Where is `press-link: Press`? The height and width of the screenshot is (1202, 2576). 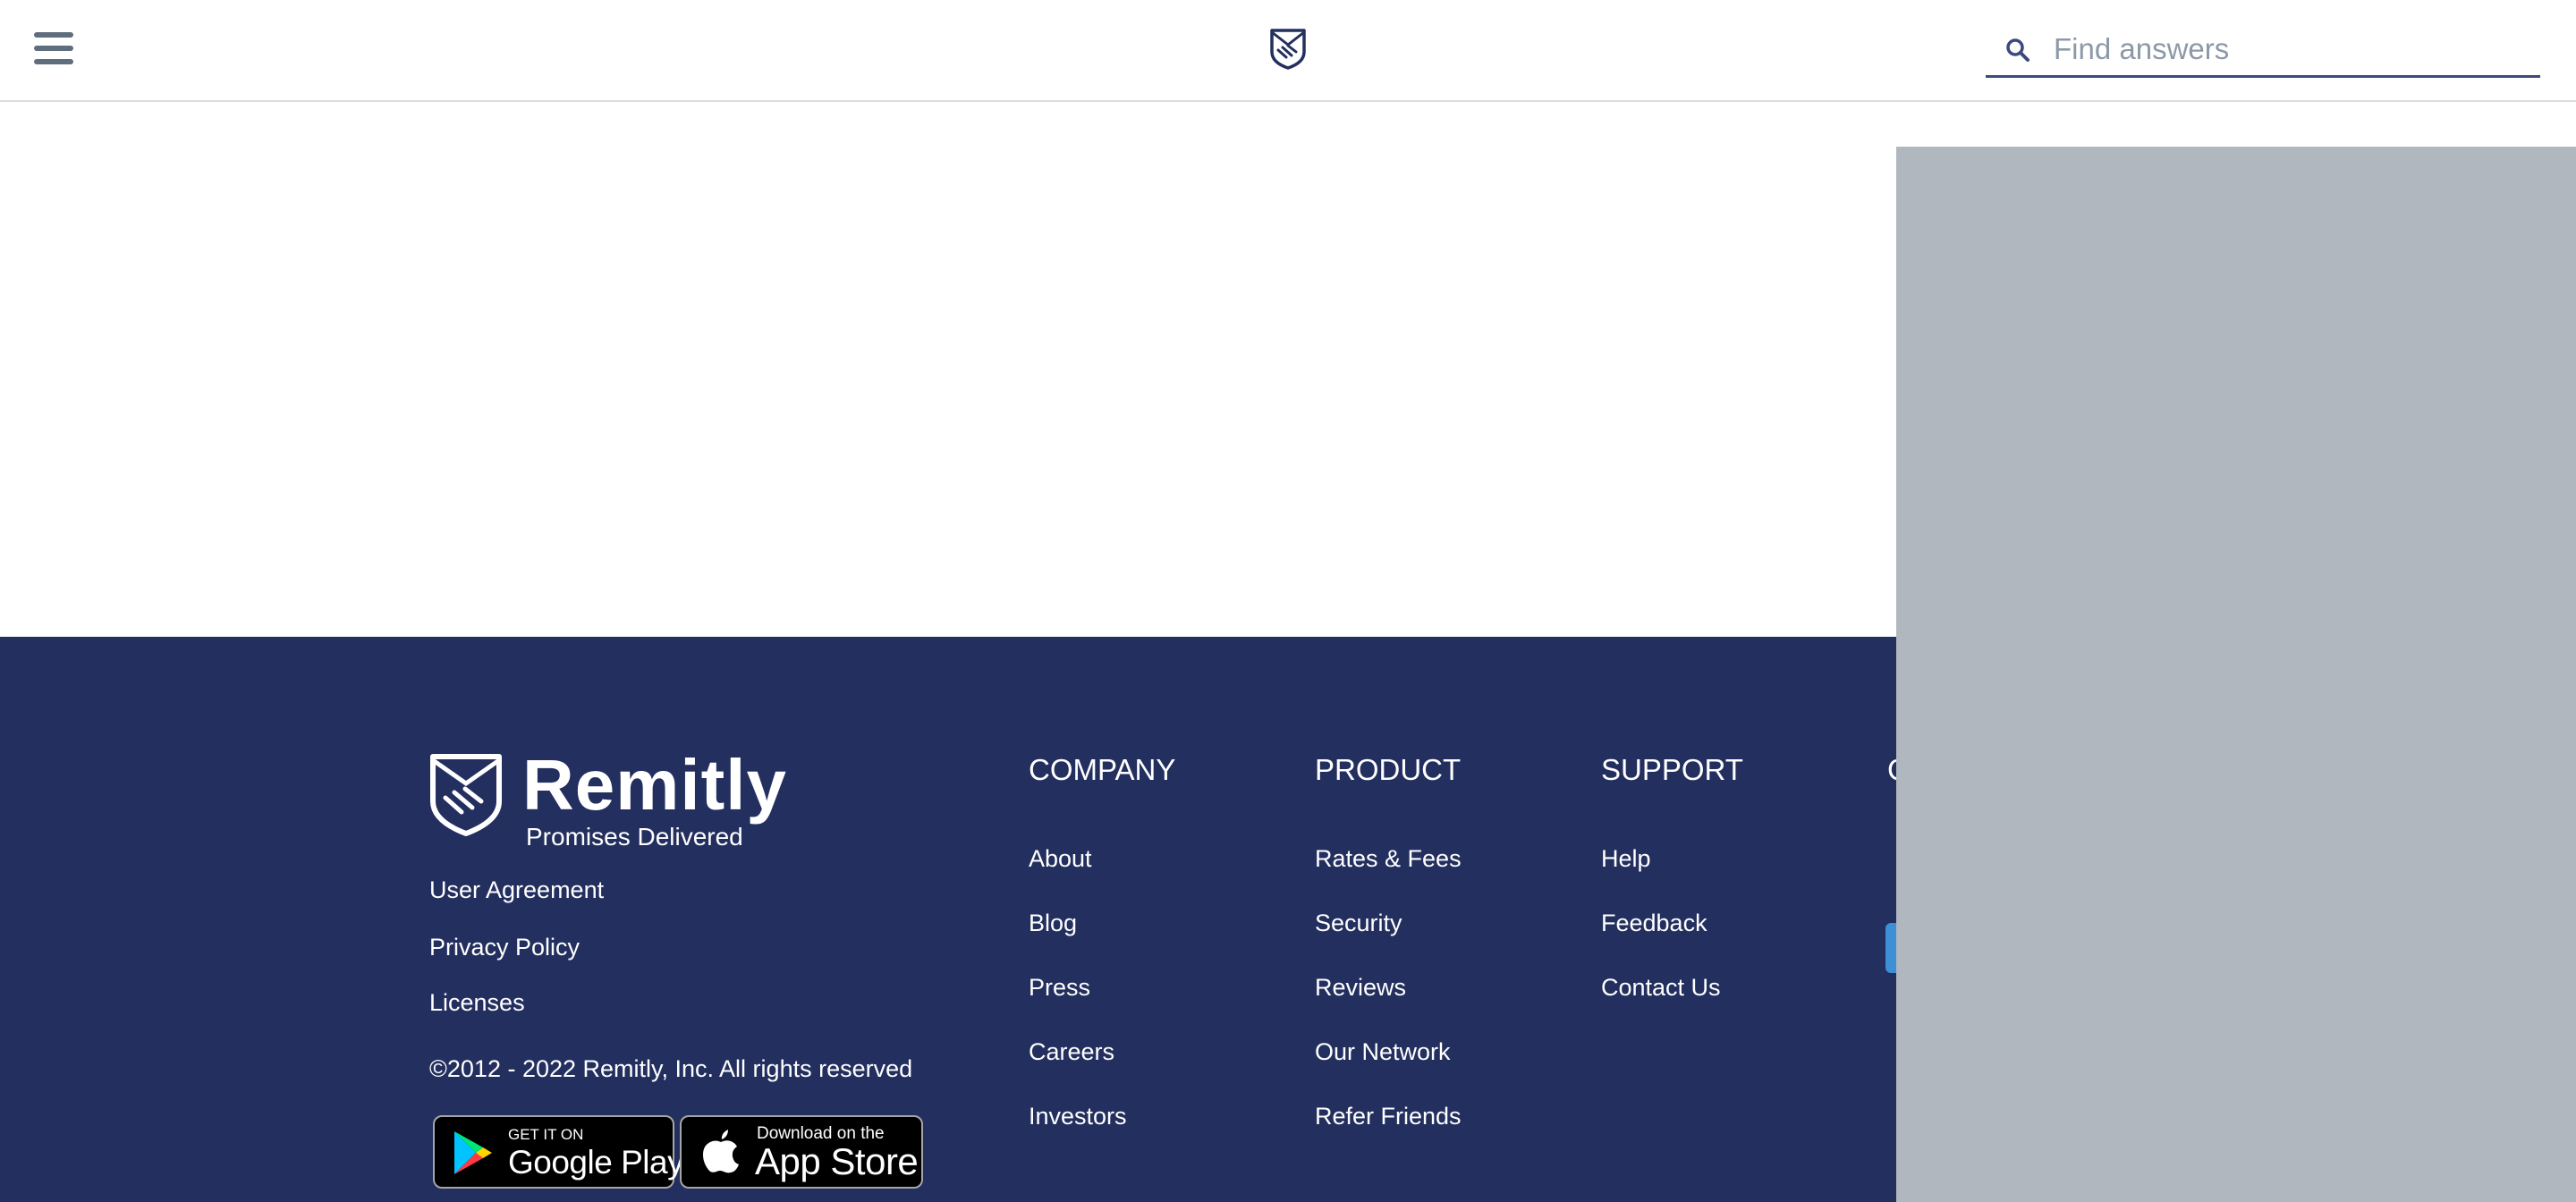 press-link: Press is located at coordinates (1059, 988).